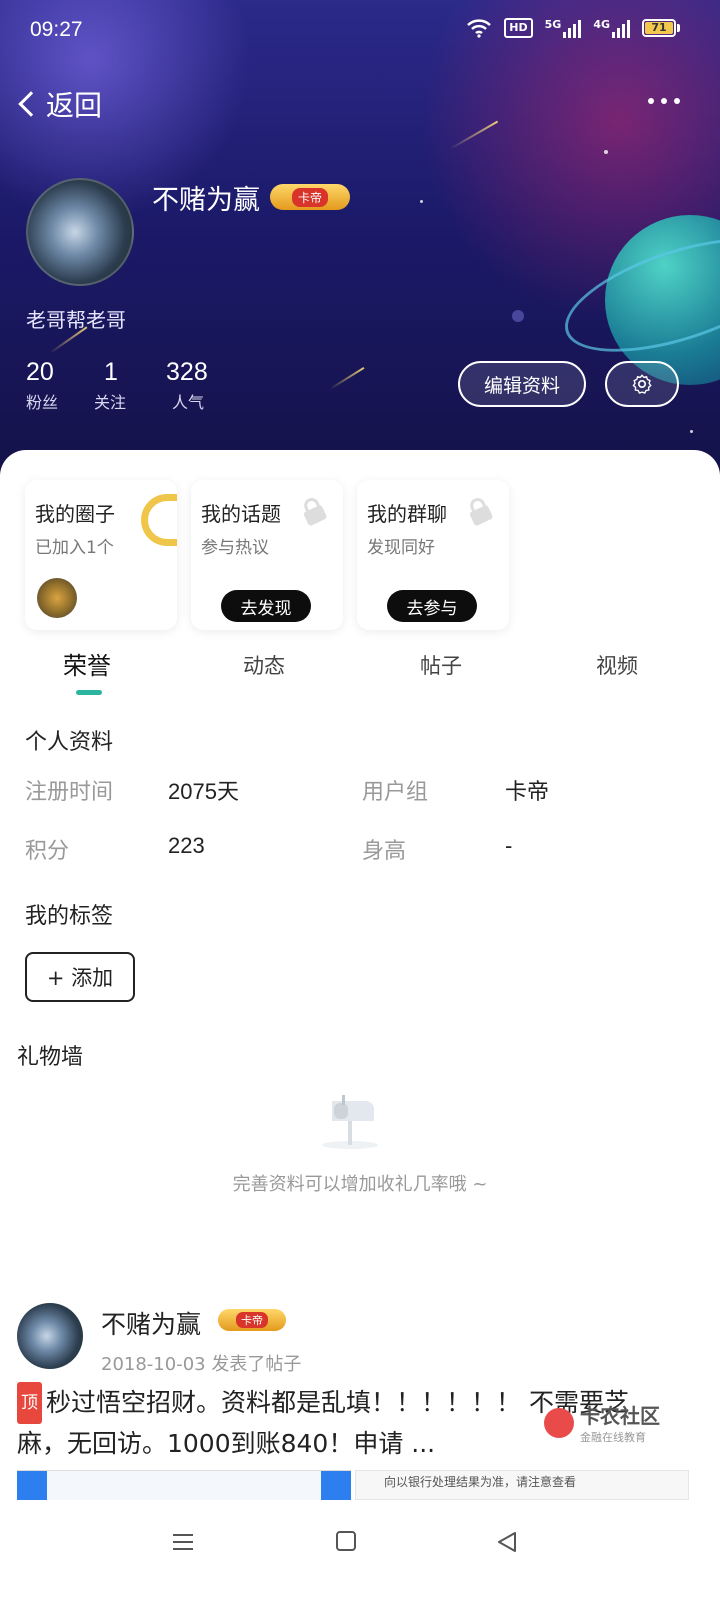 The height and width of the screenshot is (1600, 720). I want to click on tab-honor: 荣誉, so click(87, 663).